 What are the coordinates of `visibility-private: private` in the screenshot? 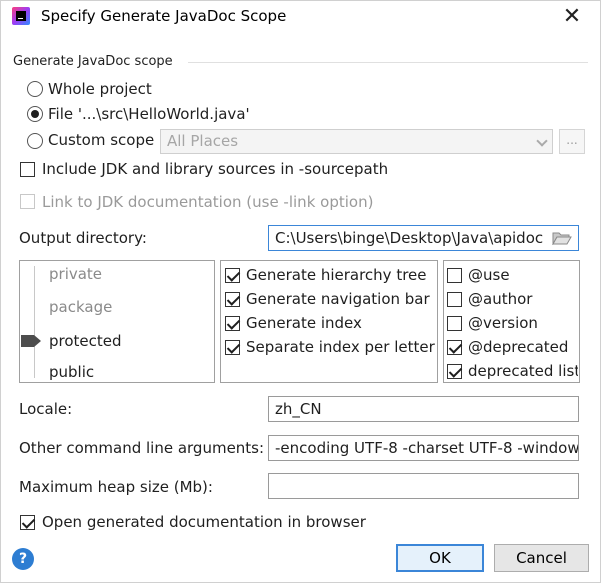 It's located at (75, 274).